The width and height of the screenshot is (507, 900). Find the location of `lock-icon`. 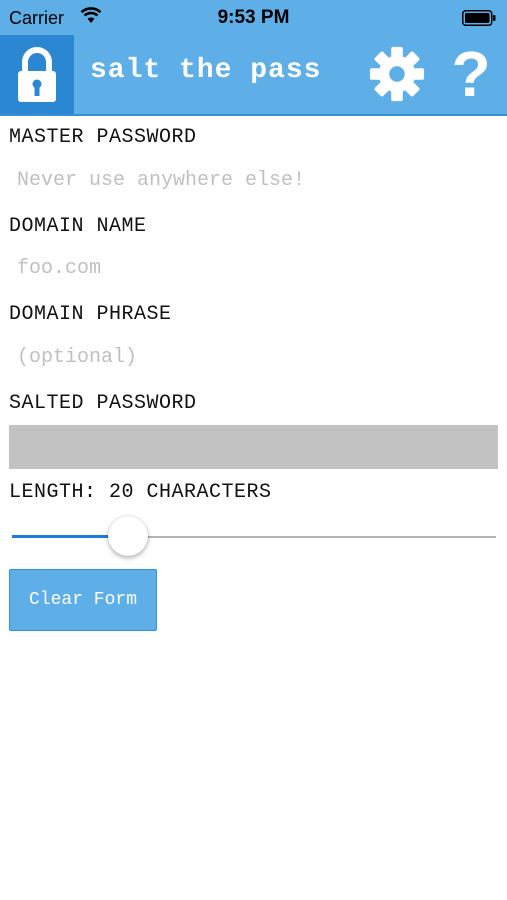

lock-icon is located at coordinates (37, 74).